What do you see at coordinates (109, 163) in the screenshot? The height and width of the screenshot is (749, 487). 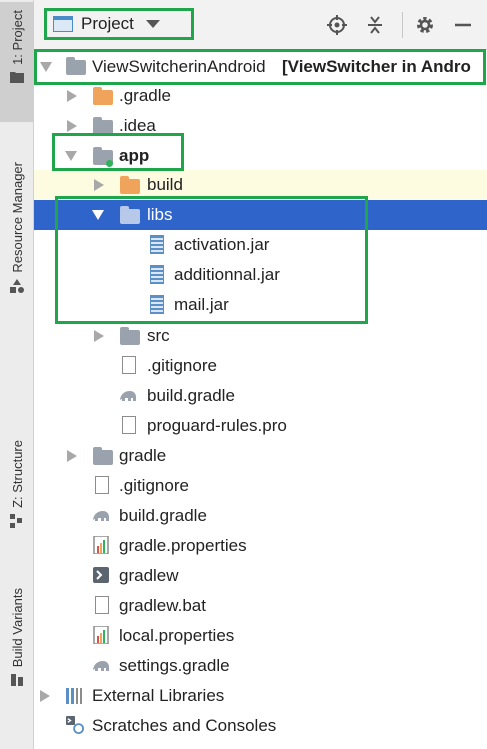 I see `module-badge-icon` at bounding box center [109, 163].